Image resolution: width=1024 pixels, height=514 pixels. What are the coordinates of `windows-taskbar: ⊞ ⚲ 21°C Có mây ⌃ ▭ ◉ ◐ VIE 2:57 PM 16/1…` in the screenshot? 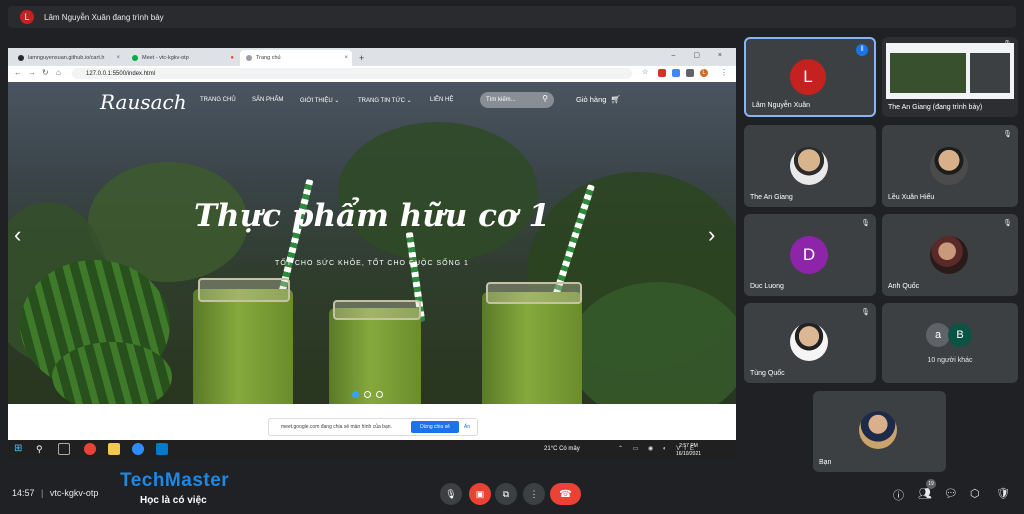 It's located at (372, 449).